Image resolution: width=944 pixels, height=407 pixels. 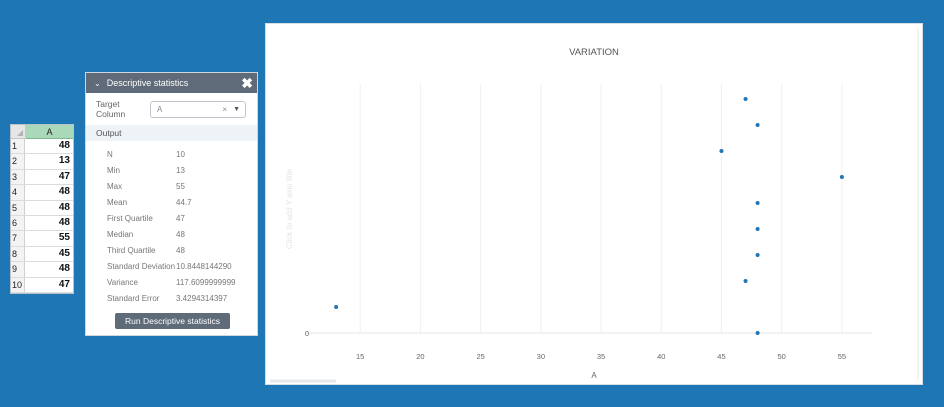 I want to click on x-tick-label: 20, so click(x=420, y=356).